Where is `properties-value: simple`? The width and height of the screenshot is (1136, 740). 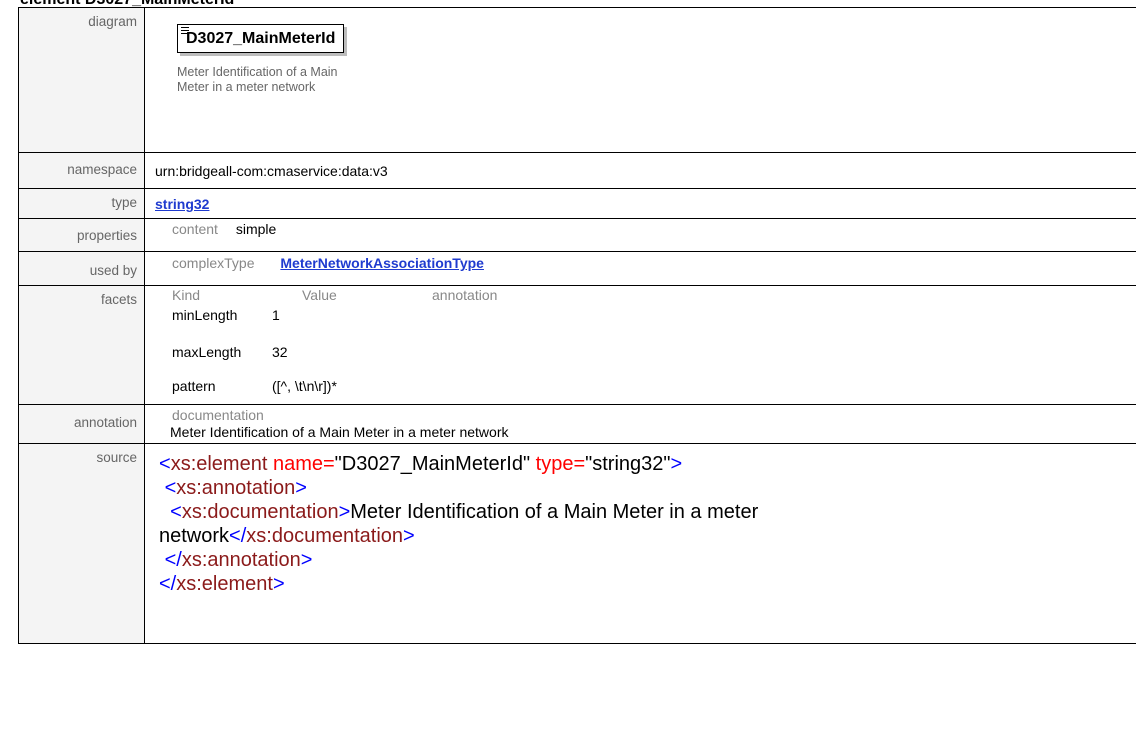
properties-value: simple is located at coordinates (256, 229).